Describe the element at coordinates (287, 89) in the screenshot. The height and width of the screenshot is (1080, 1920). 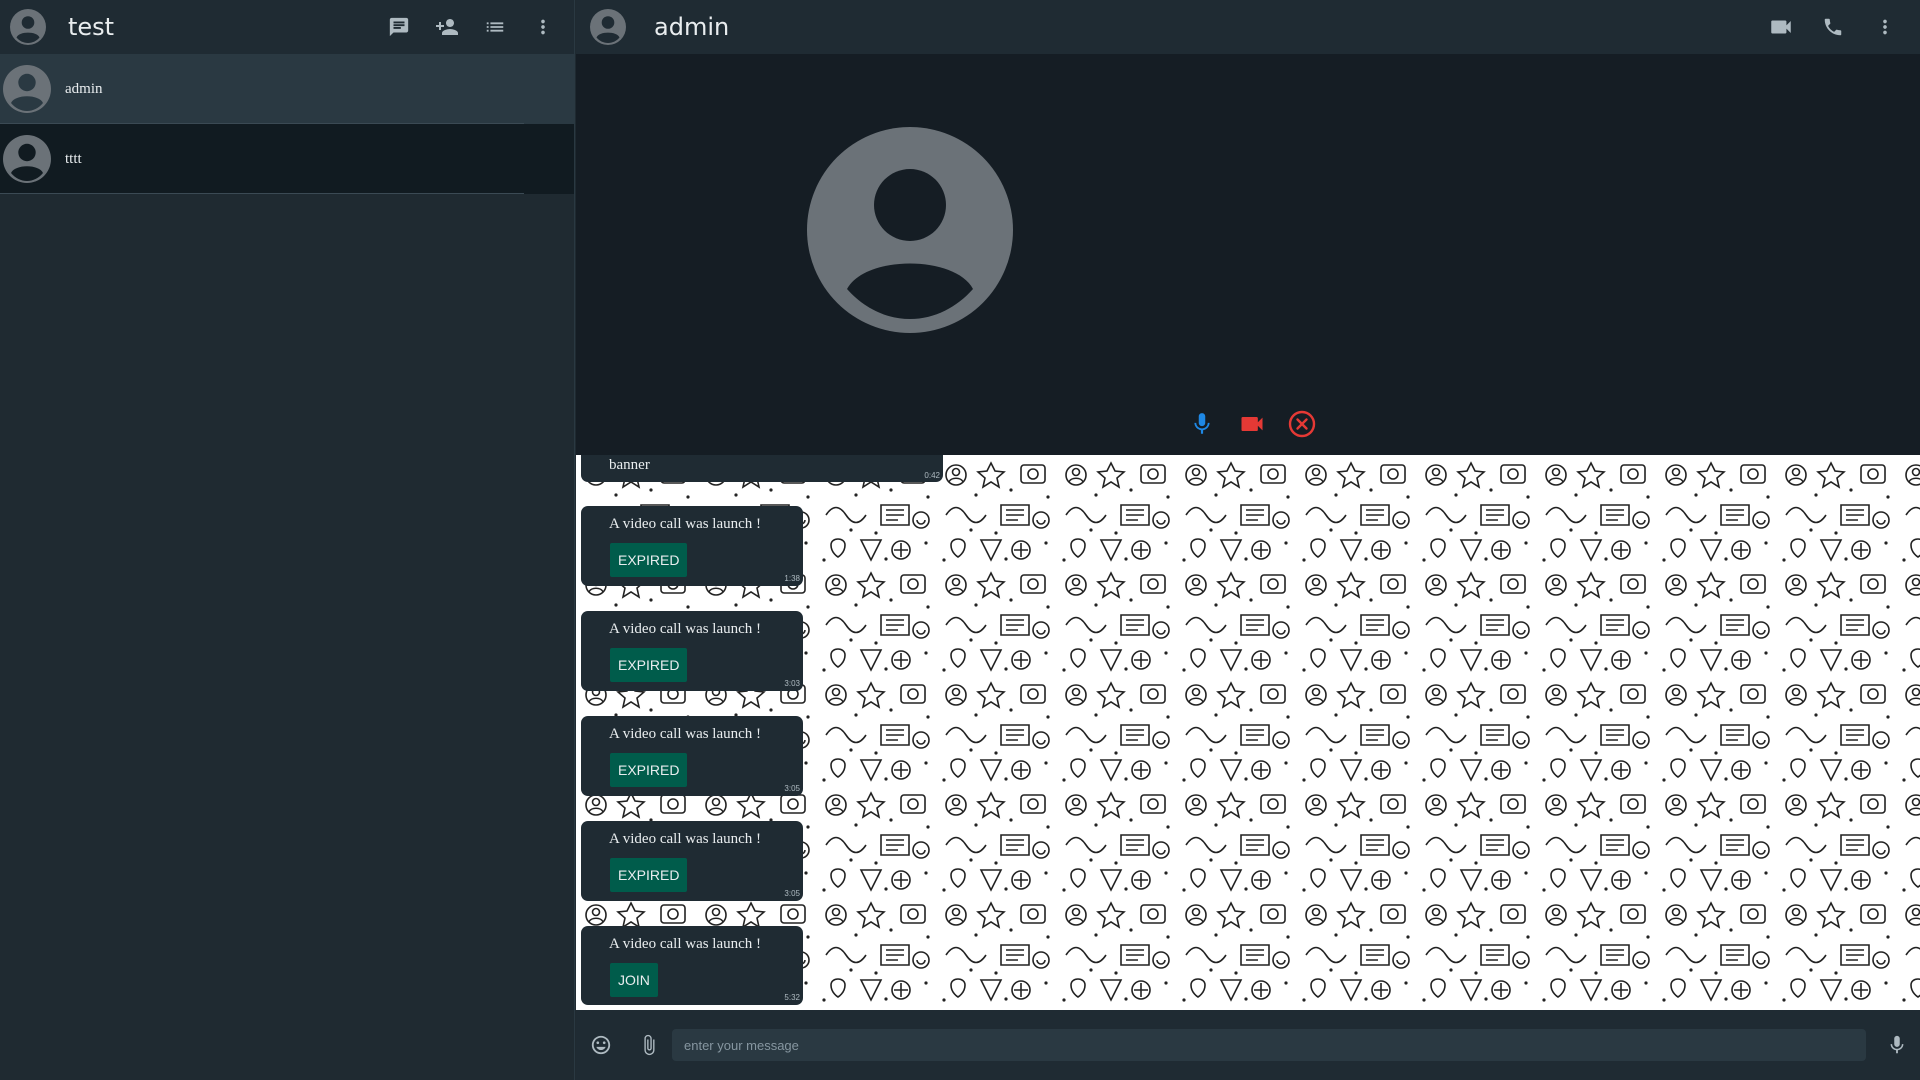
I see `contact-item-admin: admin` at that location.